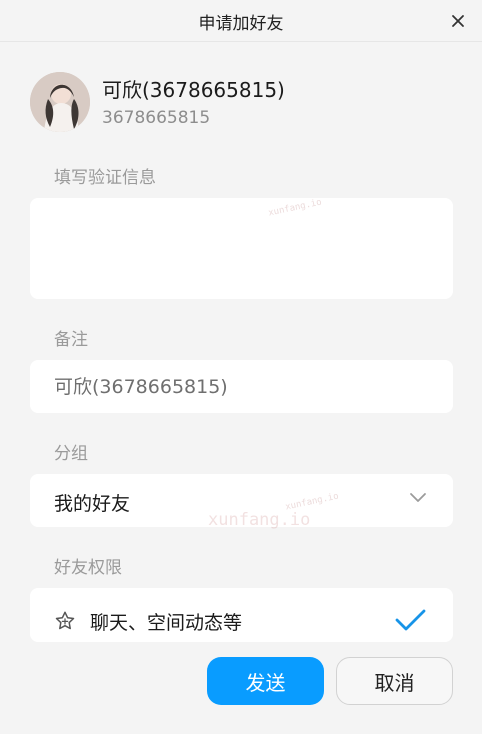 Image resolution: width=482 pixels, height=734 pixels. I want to click on close-icon, so click(458, 21).